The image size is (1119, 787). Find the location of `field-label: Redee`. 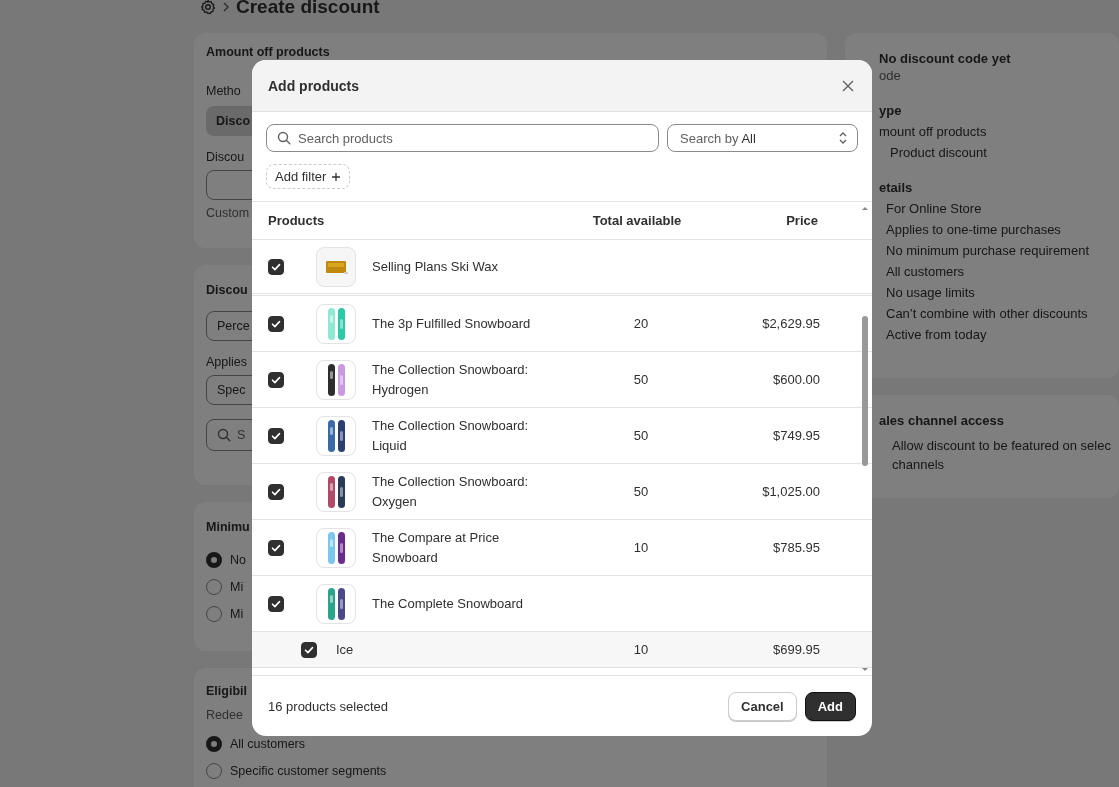

field-label: Redee is located at coordinates (224, 715).